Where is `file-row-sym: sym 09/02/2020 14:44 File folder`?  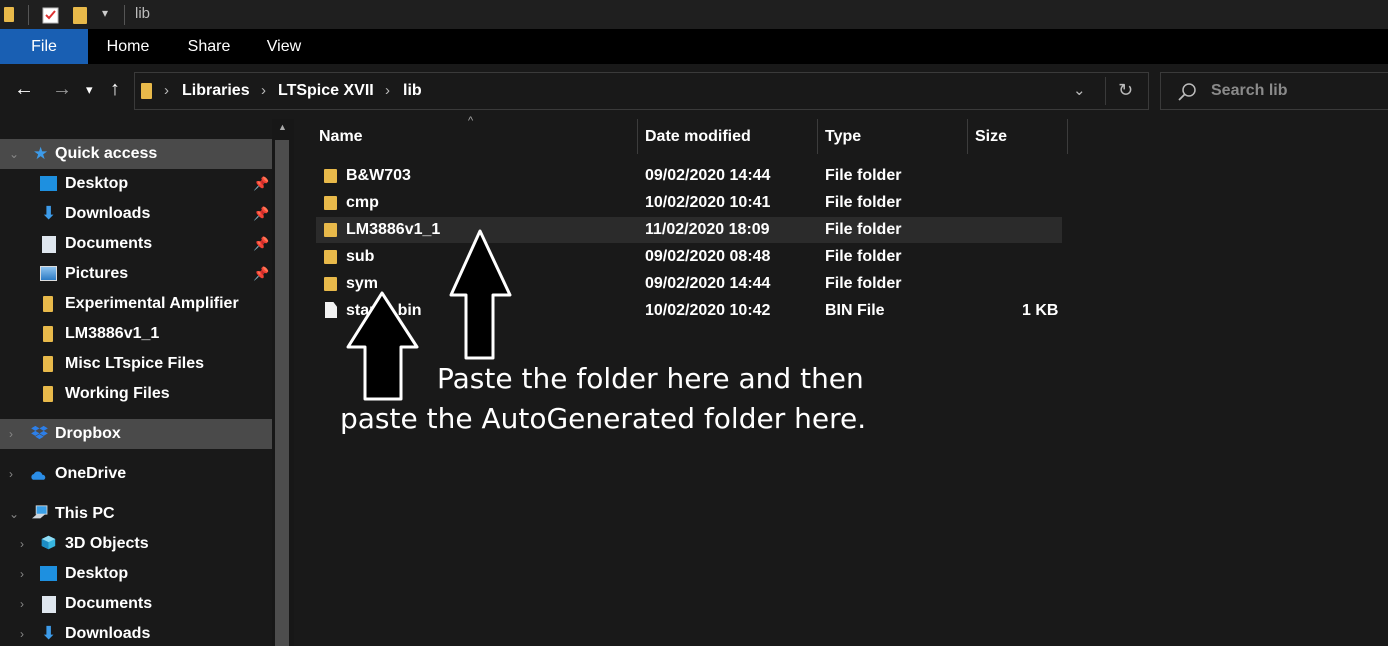
file-row-sym: sym 09/02/2020 14:44 File folder is located at coordinates (689, 284).